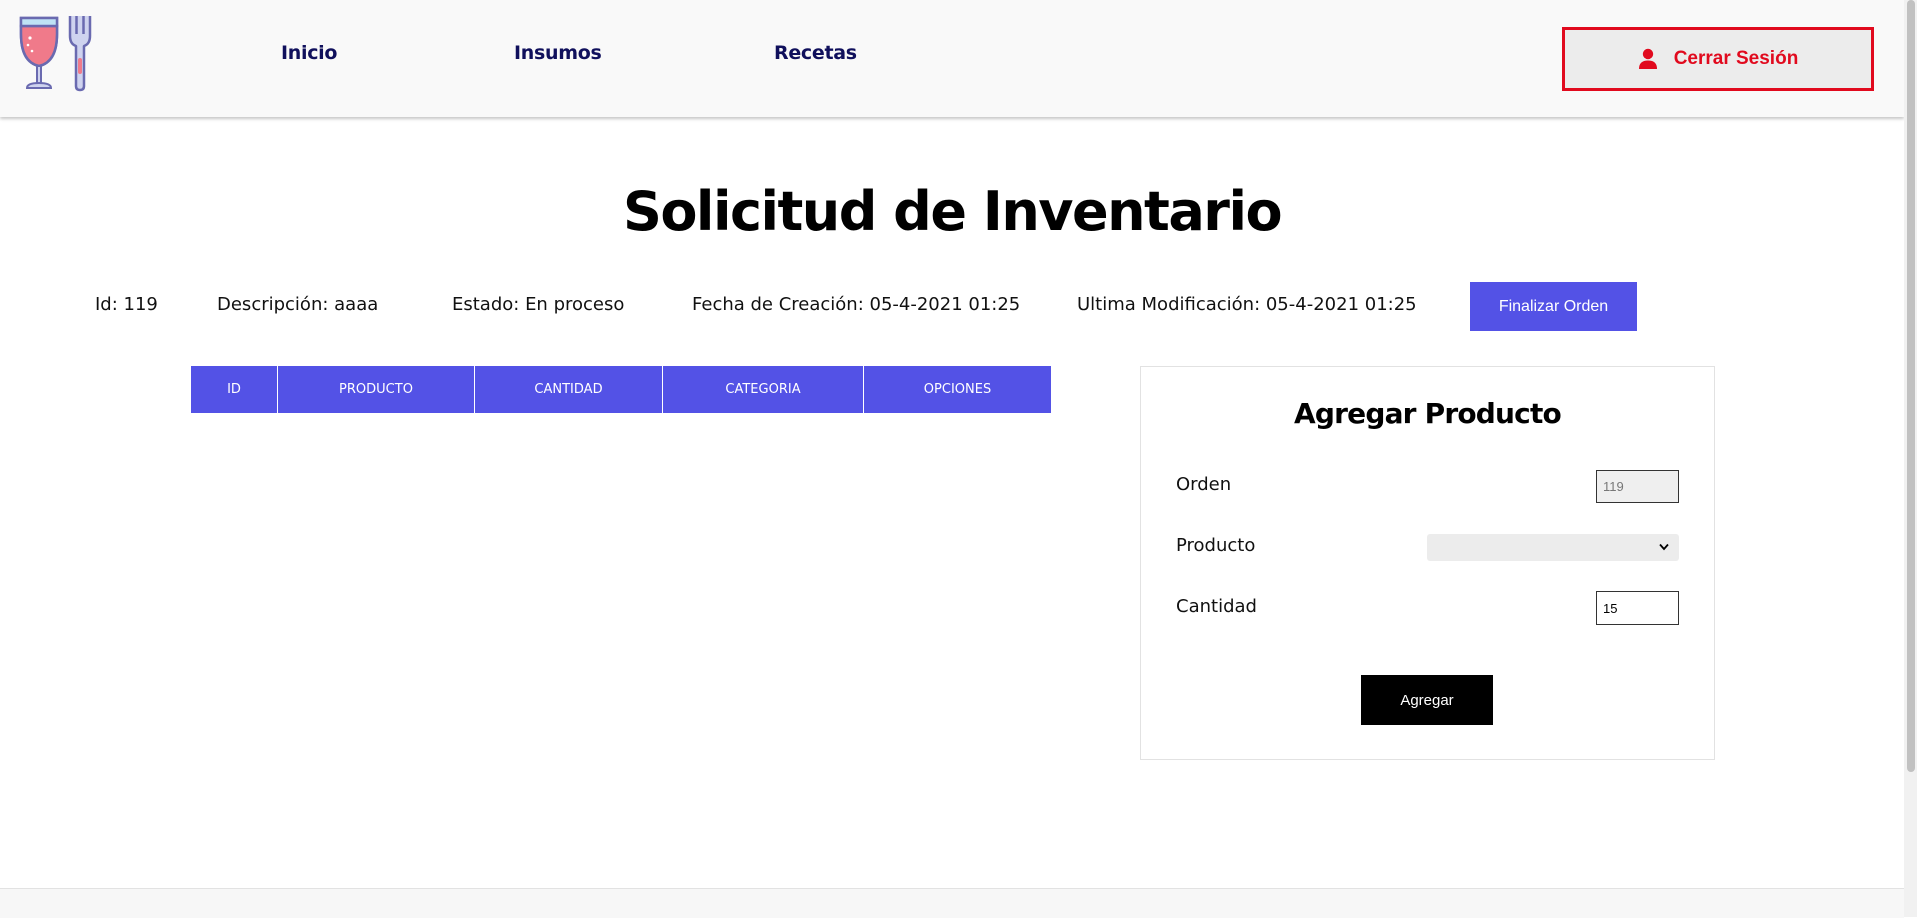 Image resolution: width=1917 pixels, height=918 pixels. Describe the element at coordinates (59, 53) in the screenshot. I see `wine-glass-fork-logo` at that location.